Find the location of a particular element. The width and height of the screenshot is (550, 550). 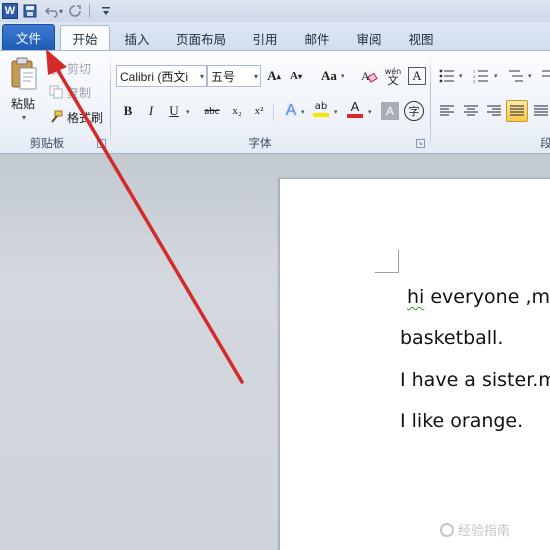

shrink-font-button: A ▾ is located at coordinates (296, 76).